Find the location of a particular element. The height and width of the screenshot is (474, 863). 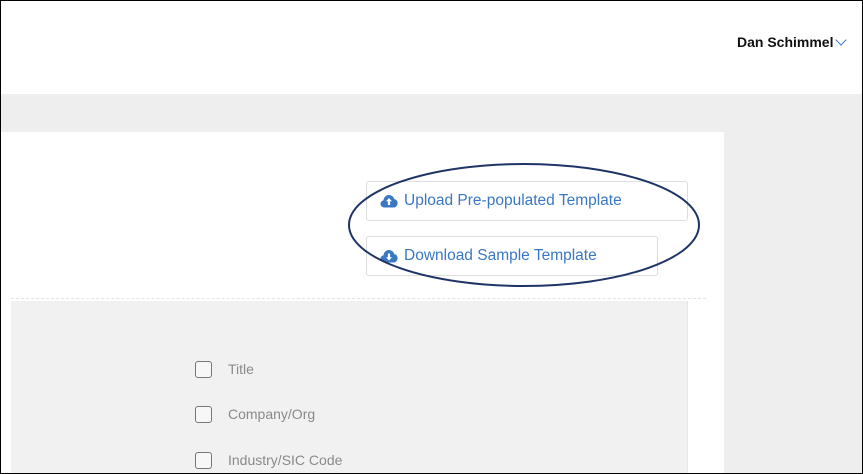

title-checkbox is located at coordinates (203, 369).